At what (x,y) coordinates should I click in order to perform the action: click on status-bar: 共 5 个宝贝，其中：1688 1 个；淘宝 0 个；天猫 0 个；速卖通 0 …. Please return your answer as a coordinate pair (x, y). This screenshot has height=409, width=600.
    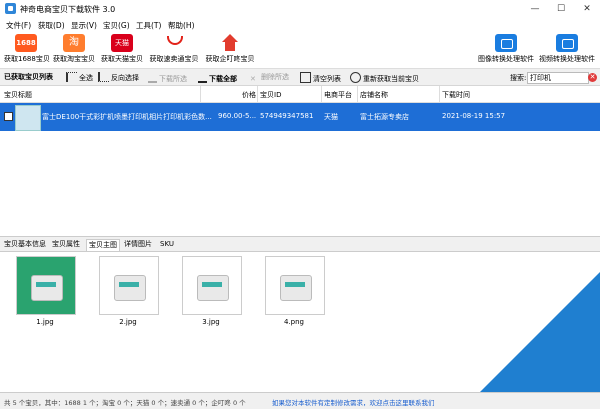
    Looking at the image, I should click on (300, 400).